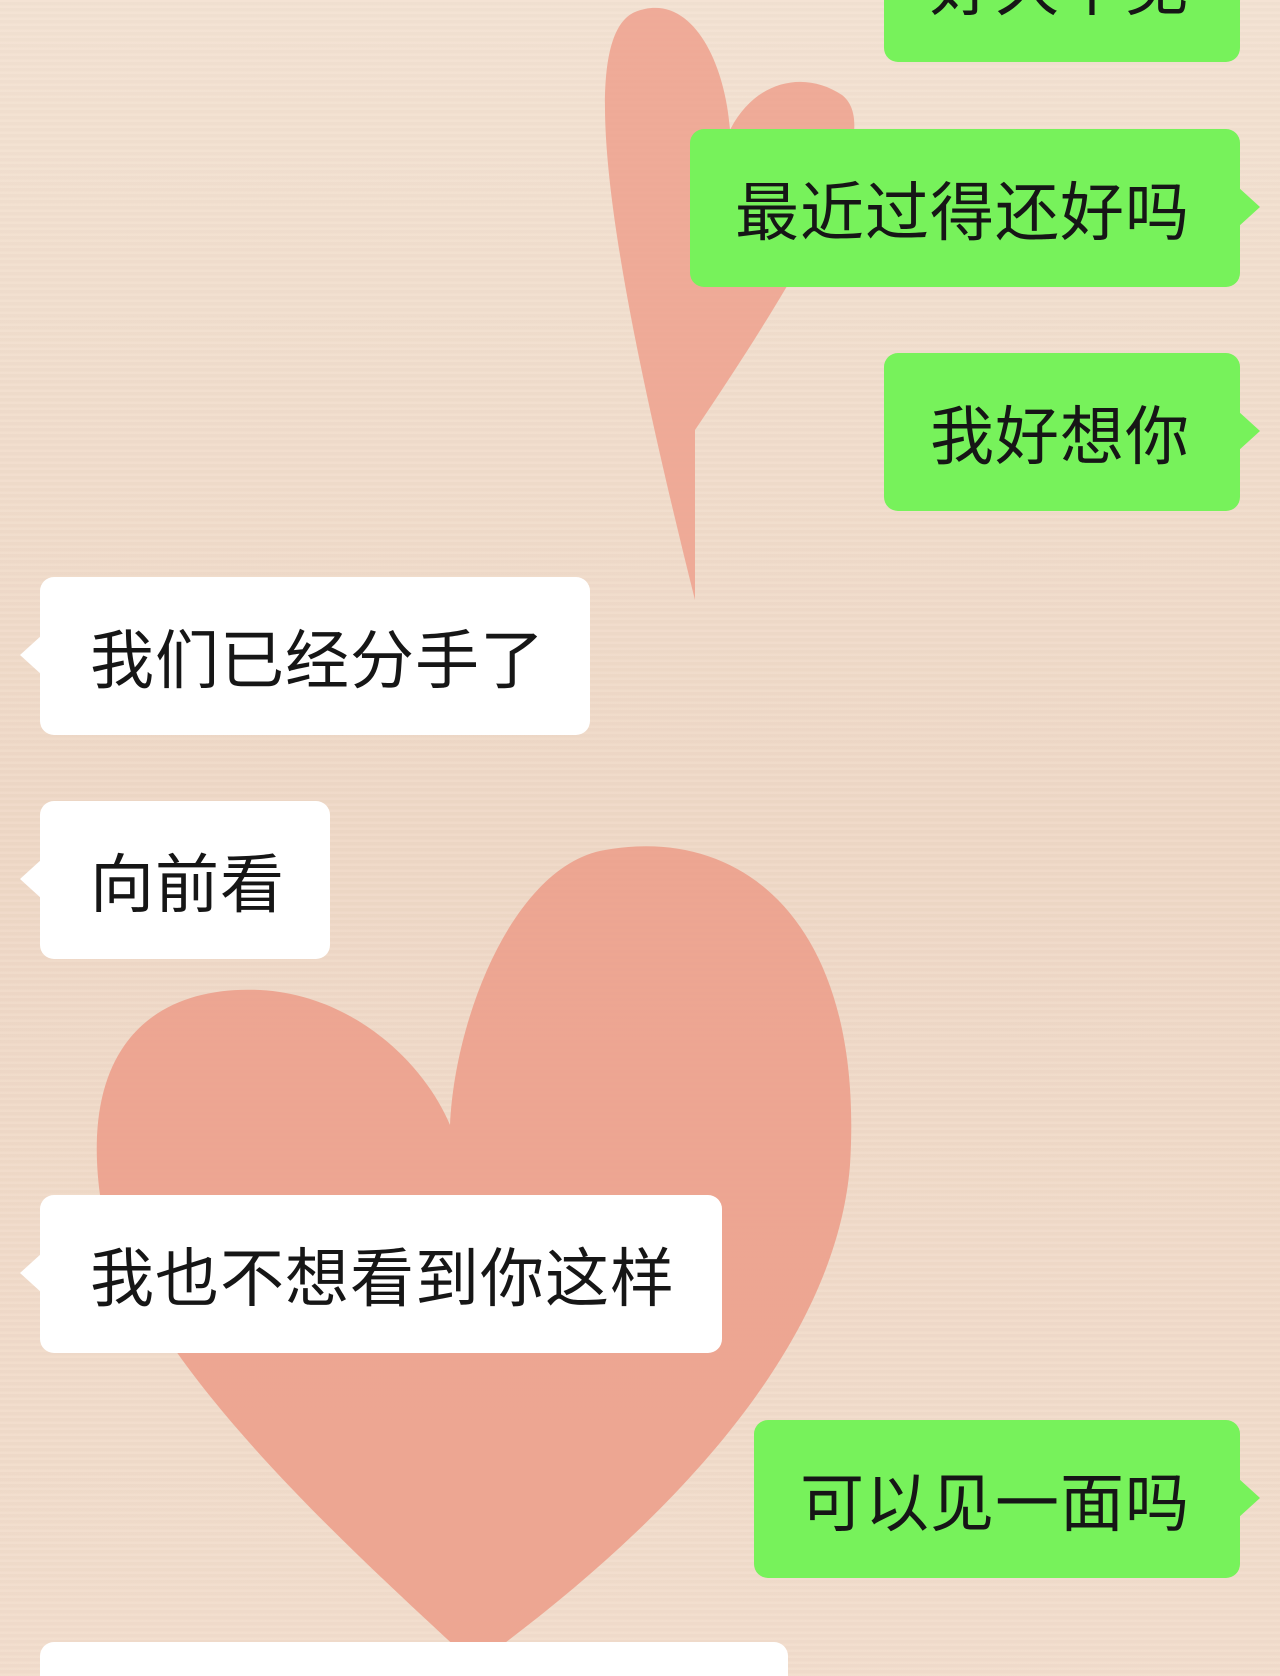 This screenshot has width=1280, height=1676. Describe the element at coordinates (317, 662) in the screenshot. I see `message-text: 我们已经分手了` at that location.